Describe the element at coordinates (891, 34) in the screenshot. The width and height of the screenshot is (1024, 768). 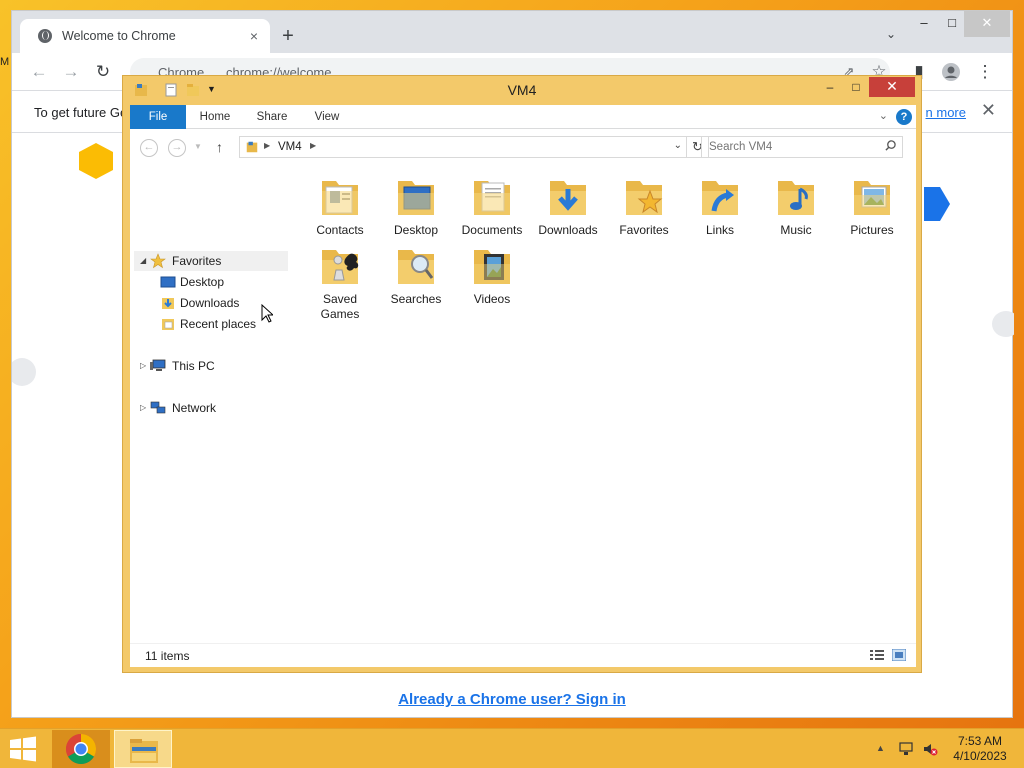
I see `tab-search-button: ⌄` at that location.